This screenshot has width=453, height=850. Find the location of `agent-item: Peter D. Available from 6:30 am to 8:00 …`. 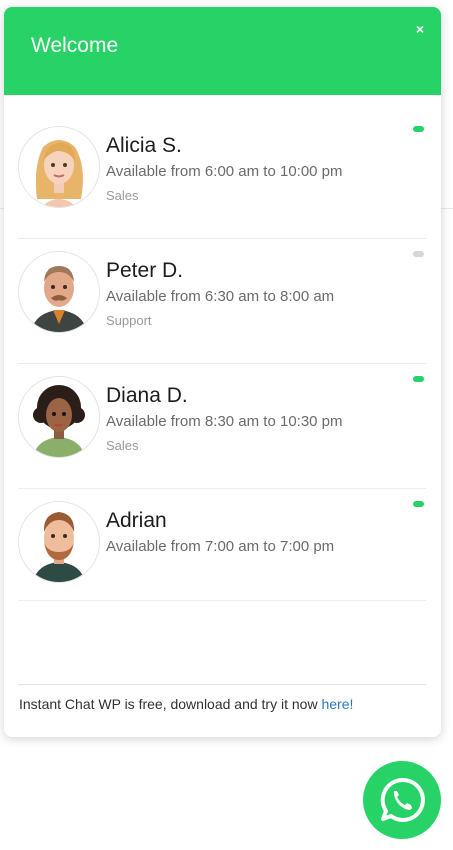

agent-item: Peter D. Available from 6:30 am to 8:00 … is located at coordinates (222, 301).